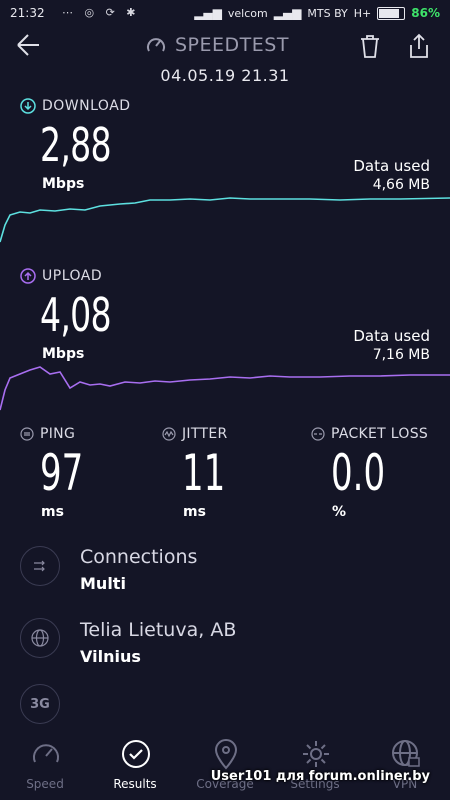  Describe the element at coordinates (247, 13) in the screenshot. I see `carrier-1: velcom` at that location.